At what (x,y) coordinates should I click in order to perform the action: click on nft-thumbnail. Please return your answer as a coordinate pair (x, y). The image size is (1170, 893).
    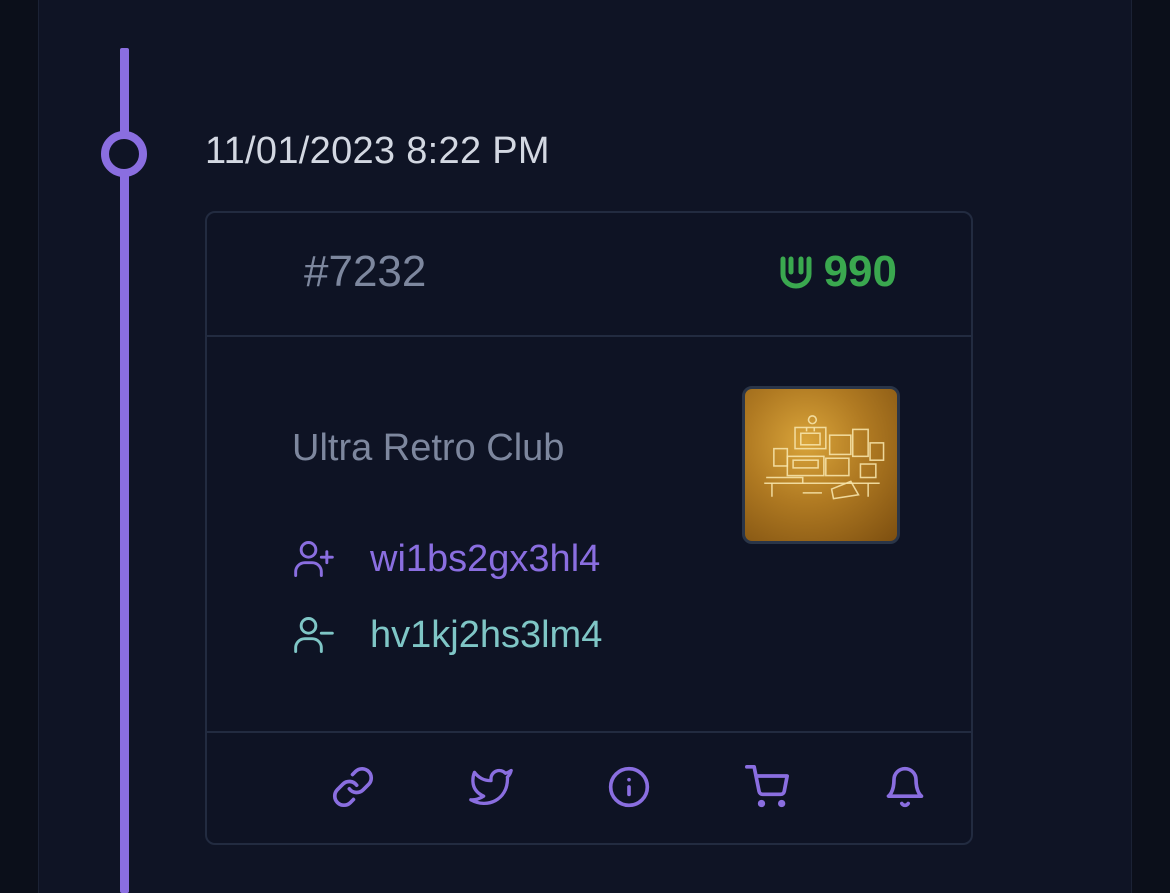
    Looking at the image, I should click on (821, 465).